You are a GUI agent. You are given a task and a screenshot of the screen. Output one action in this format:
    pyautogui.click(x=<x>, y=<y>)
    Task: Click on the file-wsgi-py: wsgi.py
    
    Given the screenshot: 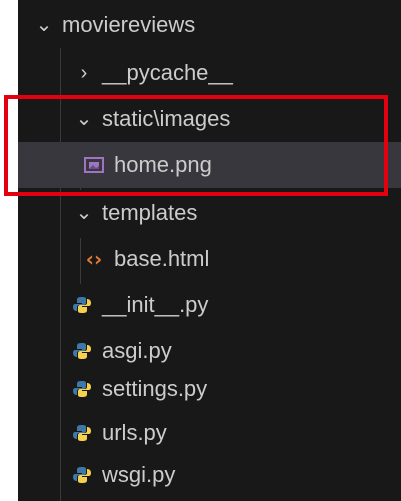 What is the action you would take?
    pyautogui.click(x=209, y=475)
    